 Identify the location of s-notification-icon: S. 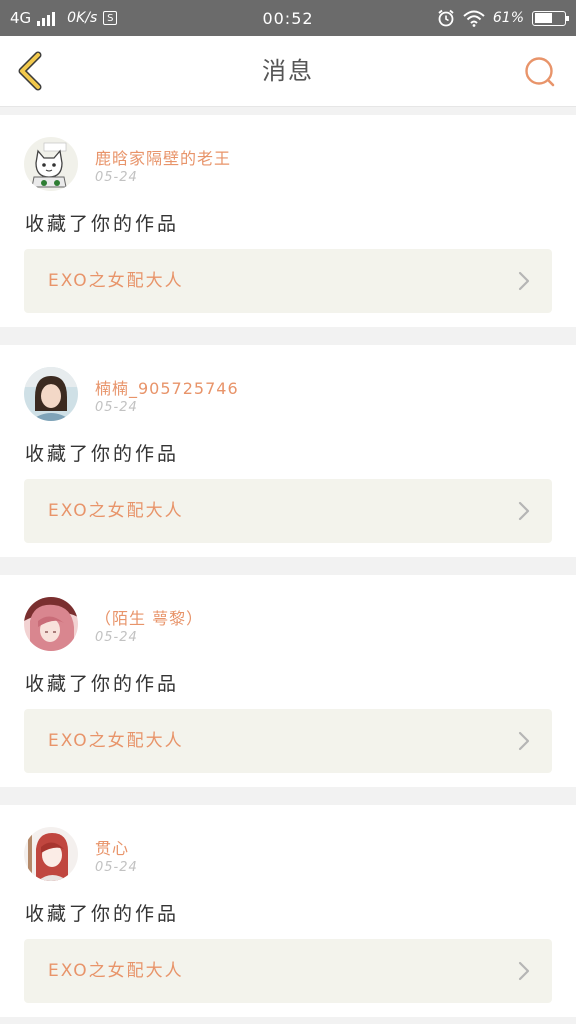
(110, 18).